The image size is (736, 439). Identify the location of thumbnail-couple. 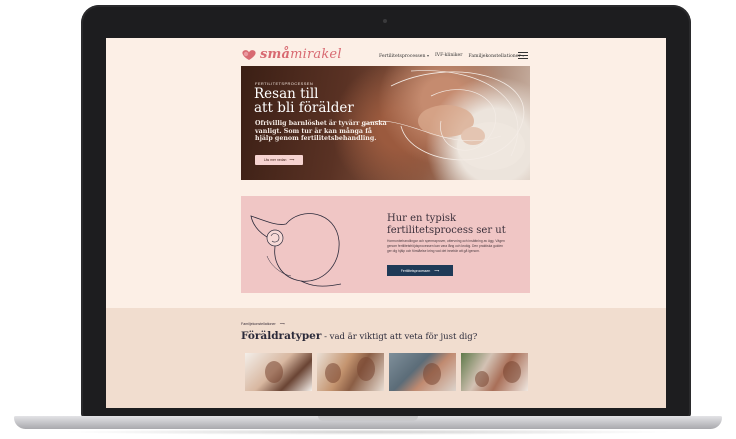
(278, 372).